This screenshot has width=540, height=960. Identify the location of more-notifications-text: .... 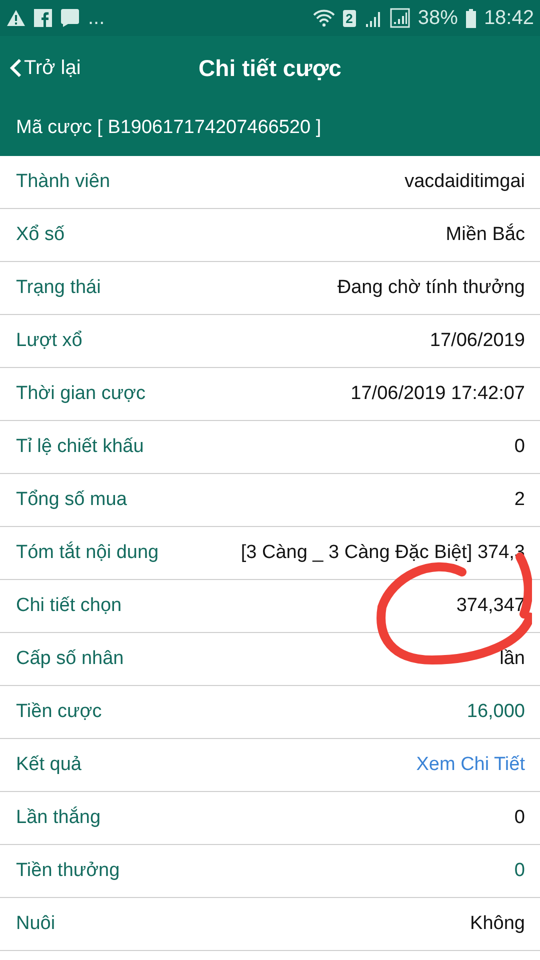
(96, 18).